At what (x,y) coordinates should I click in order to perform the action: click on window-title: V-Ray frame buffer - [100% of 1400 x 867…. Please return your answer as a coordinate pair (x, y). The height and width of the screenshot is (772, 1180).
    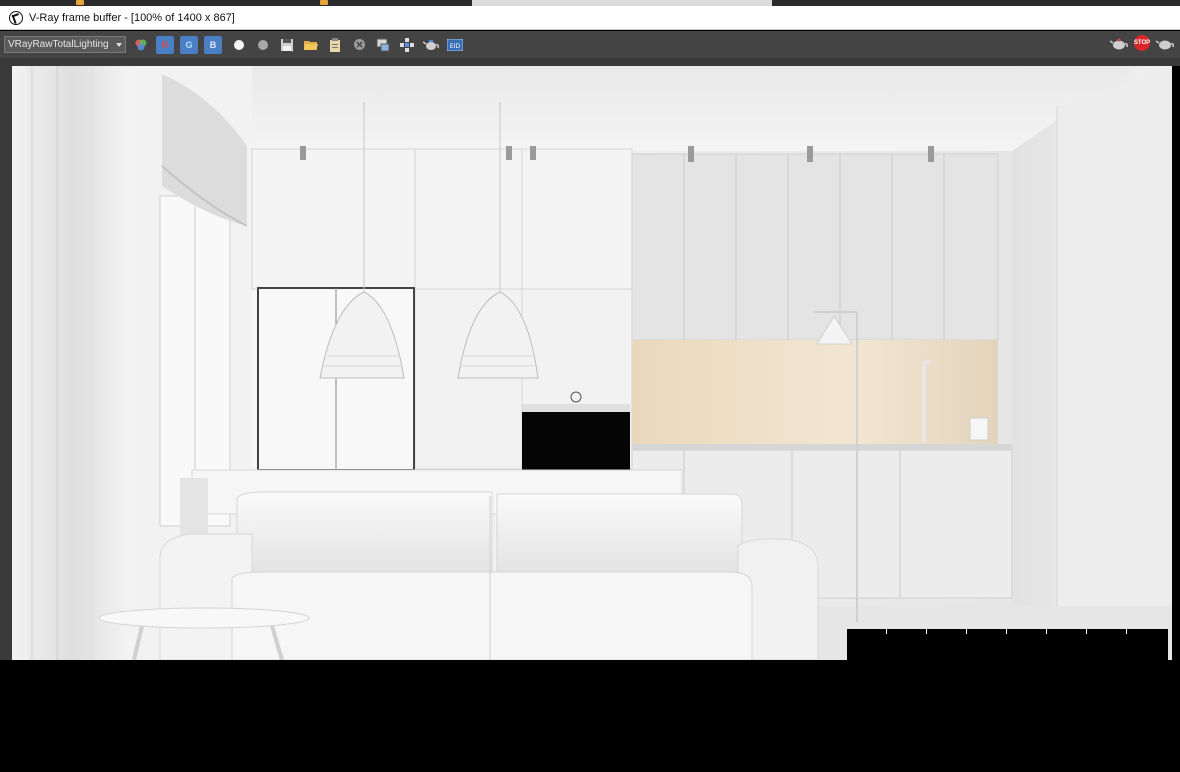
    Looking at the image, I should click on (132, 17).